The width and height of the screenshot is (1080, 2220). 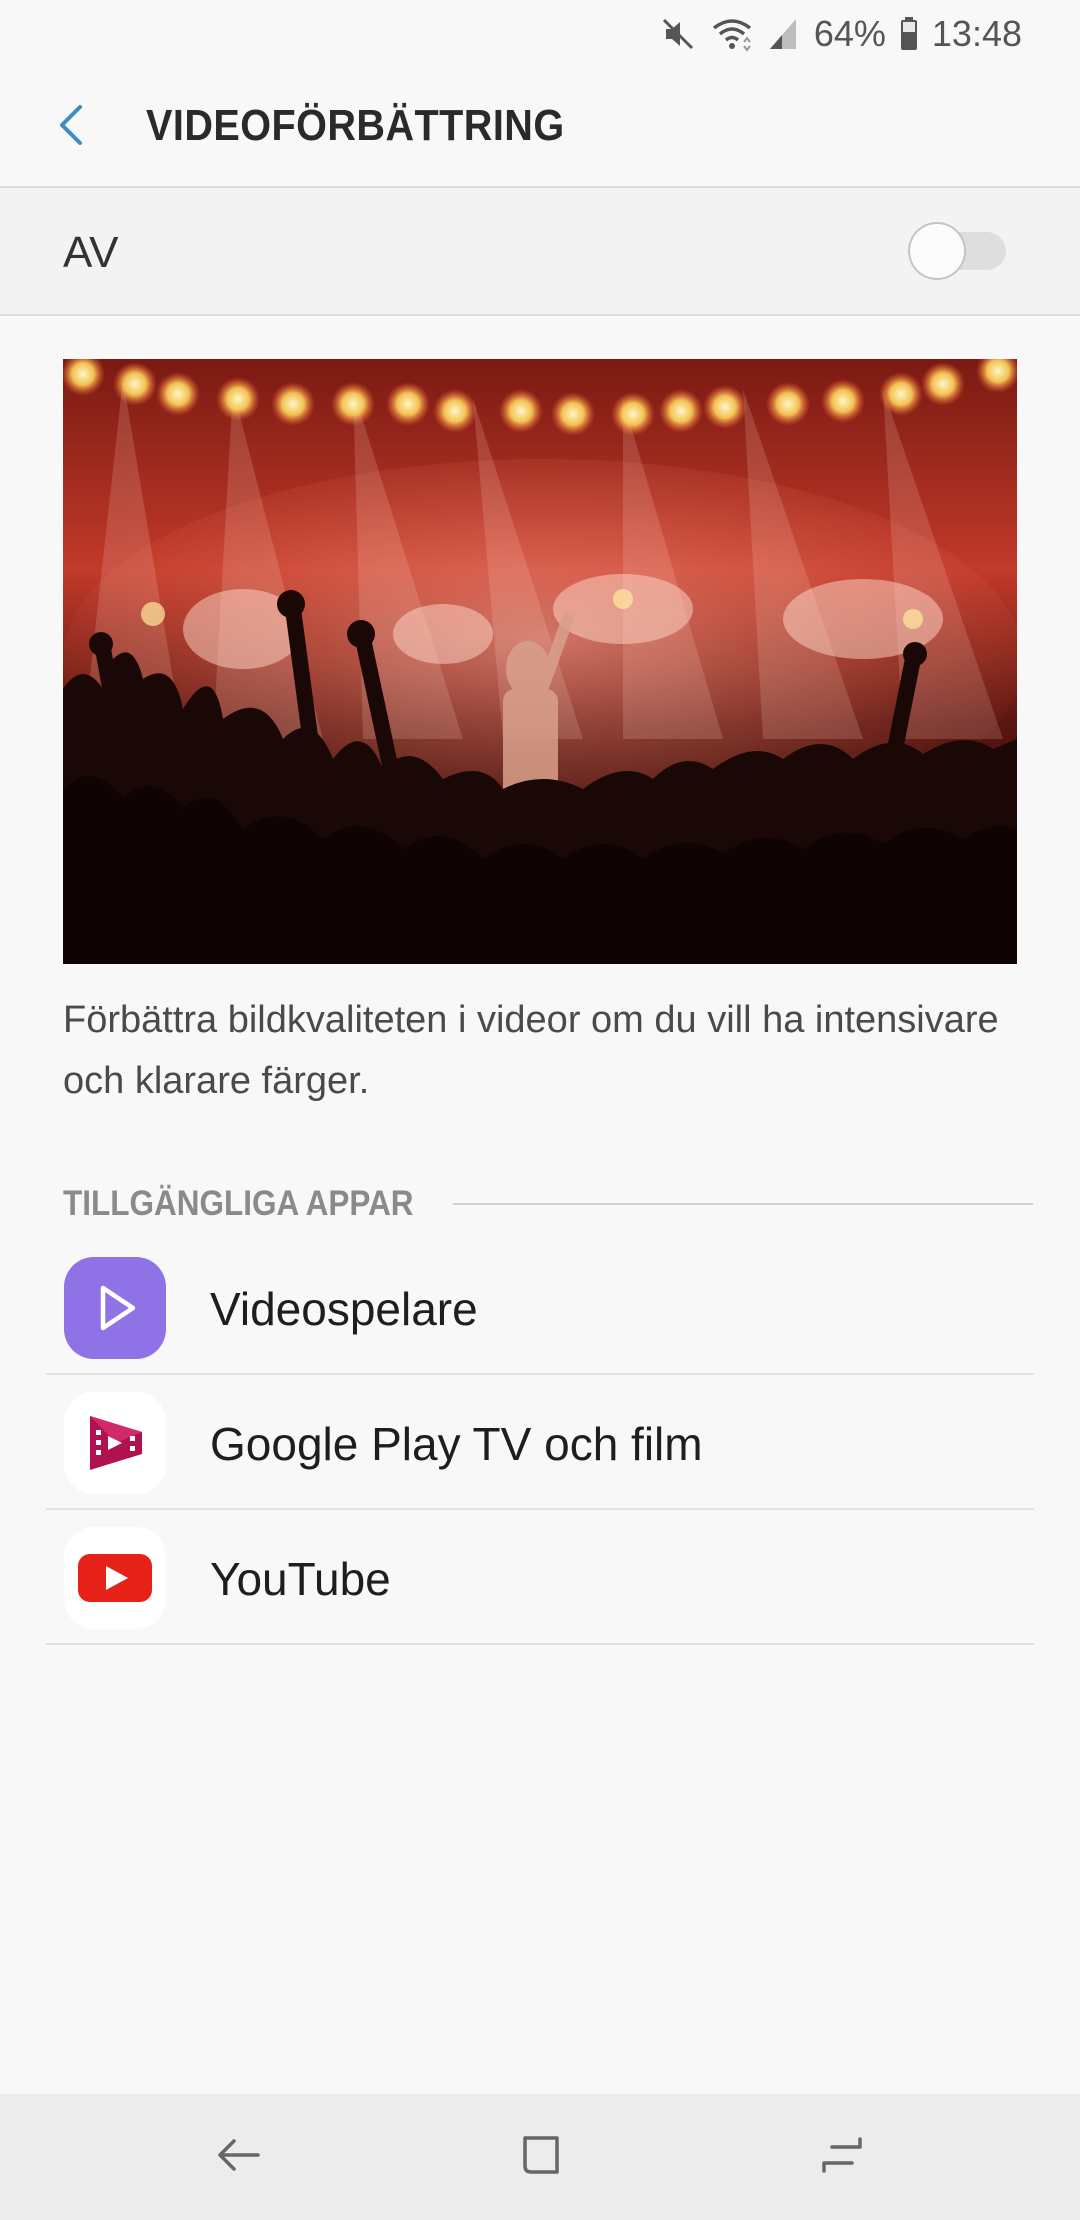 What do you see at coordinates (540, 251) in the screenshot?
I see `master-switch-row: AV` at bounding box center [540, 251].